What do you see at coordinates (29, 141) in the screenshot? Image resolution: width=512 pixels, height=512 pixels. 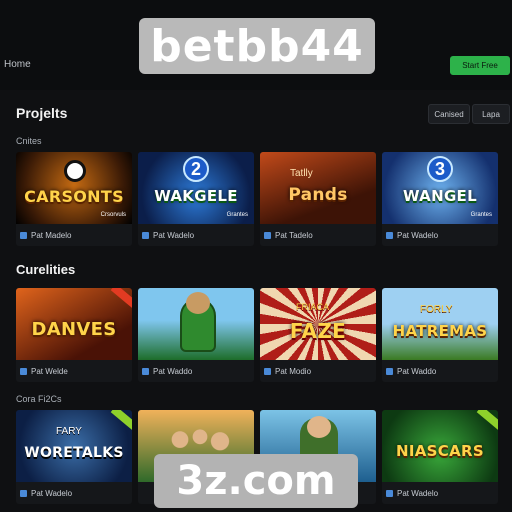 I see `section-sub-label: Cnites` at bounding box center [29, 141].